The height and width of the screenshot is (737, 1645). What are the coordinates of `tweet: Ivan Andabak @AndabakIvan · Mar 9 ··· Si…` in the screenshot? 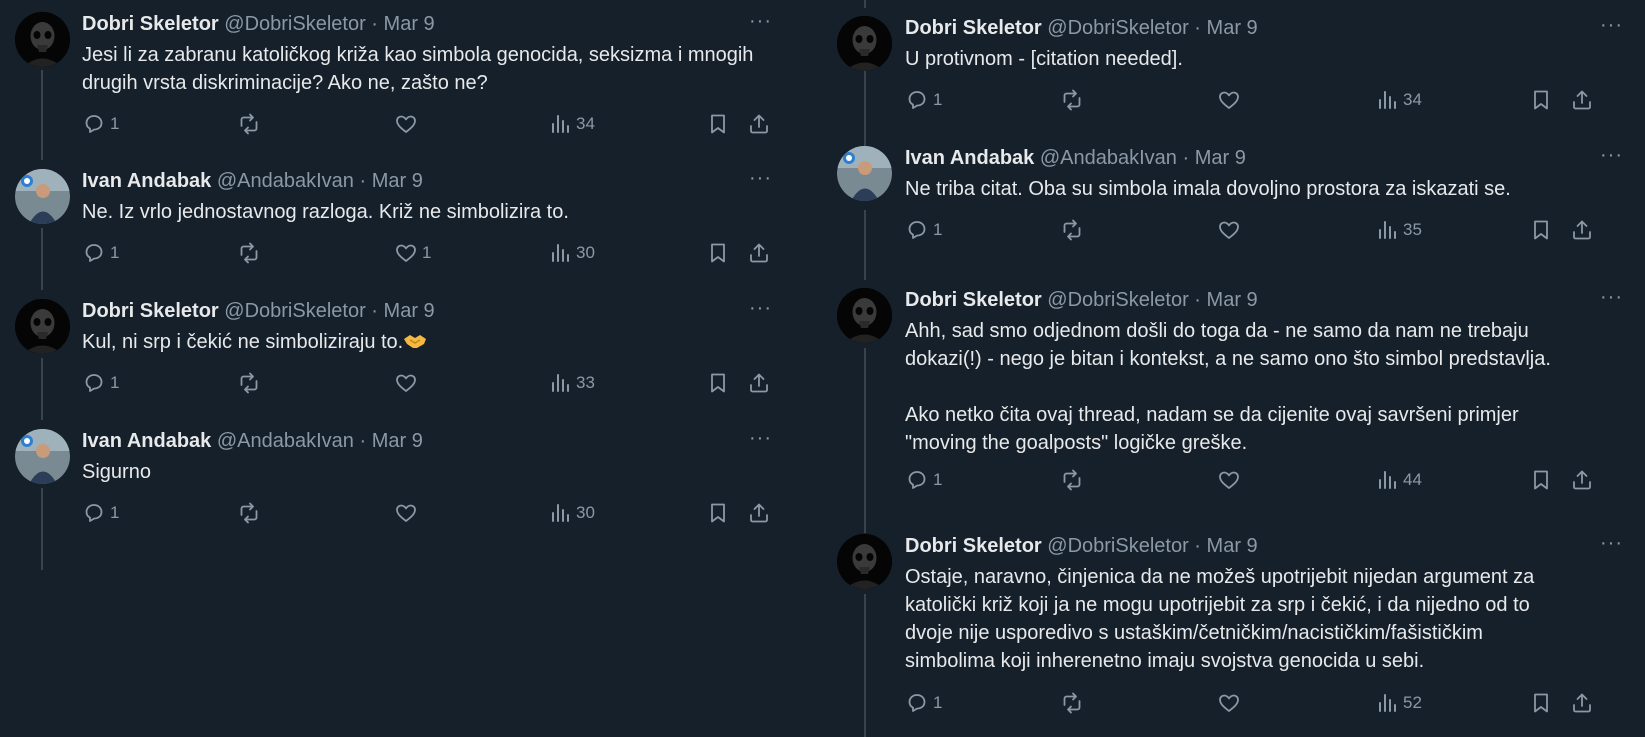 It's located at (406, 482).